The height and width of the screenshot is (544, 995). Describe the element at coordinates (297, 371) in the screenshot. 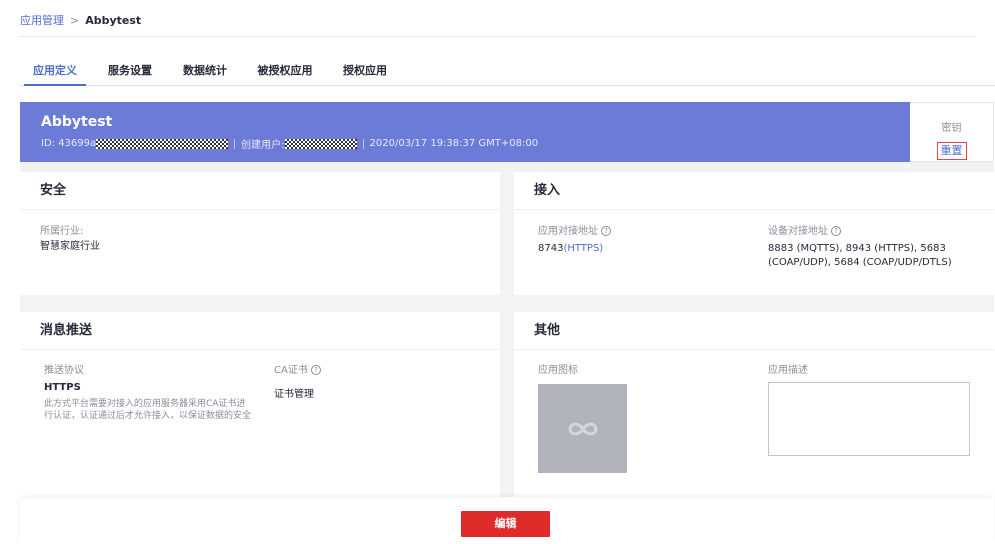

I see `ca-cert-label: CA证书?` at that location.